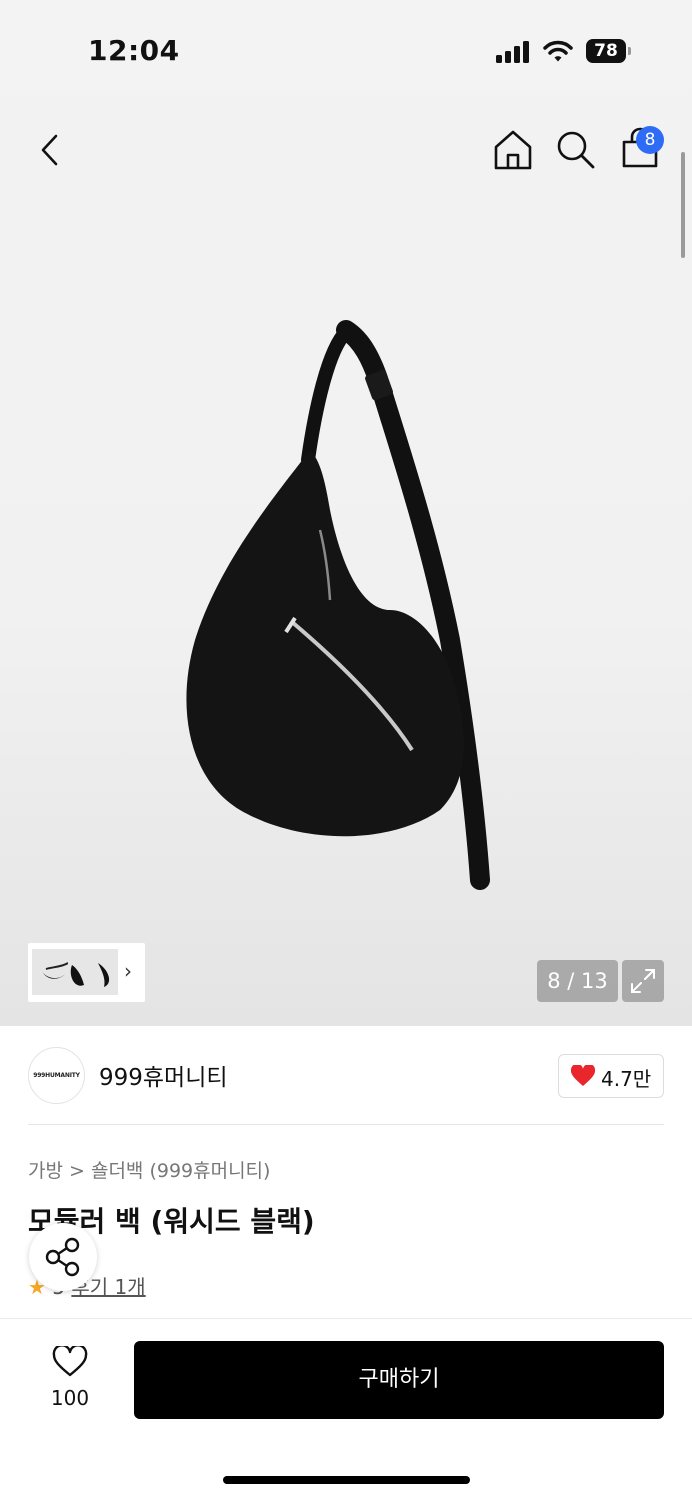 This screenshot has width=692, height=1501. What do you see at coordinates (346, 1124) in the screenshot?
I see `divider` at bounding box center [346, 1124].